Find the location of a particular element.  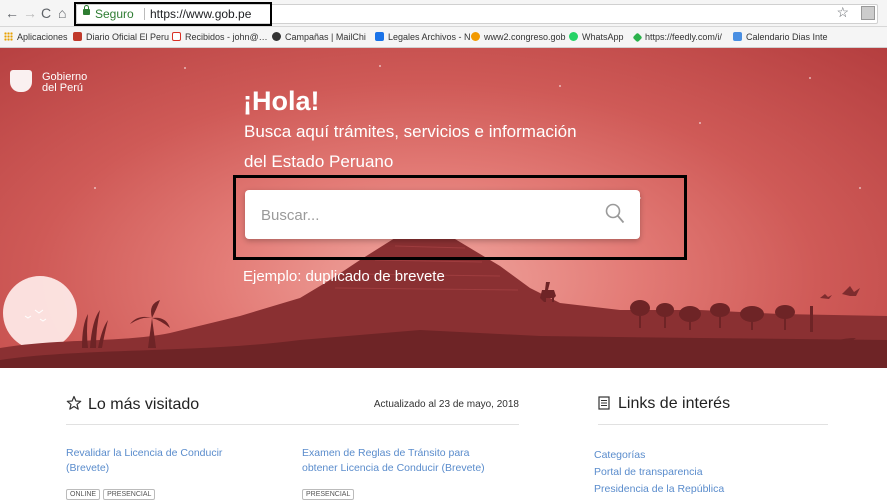

link-portal-transparencia: Portal de transparencia is located at coordinates (659, 472).